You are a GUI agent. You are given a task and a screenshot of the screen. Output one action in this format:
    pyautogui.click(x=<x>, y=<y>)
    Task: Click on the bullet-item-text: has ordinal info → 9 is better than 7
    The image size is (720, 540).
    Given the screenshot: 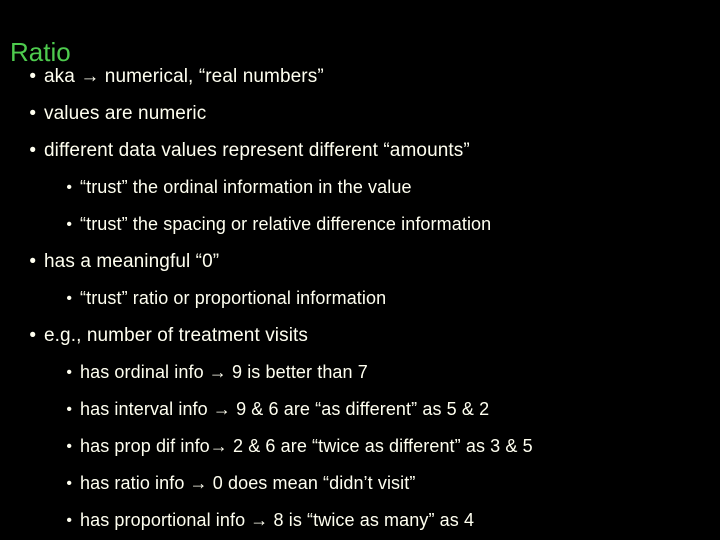 What is the action you would take?
    pyautogui.click(x=224, y=372)
    